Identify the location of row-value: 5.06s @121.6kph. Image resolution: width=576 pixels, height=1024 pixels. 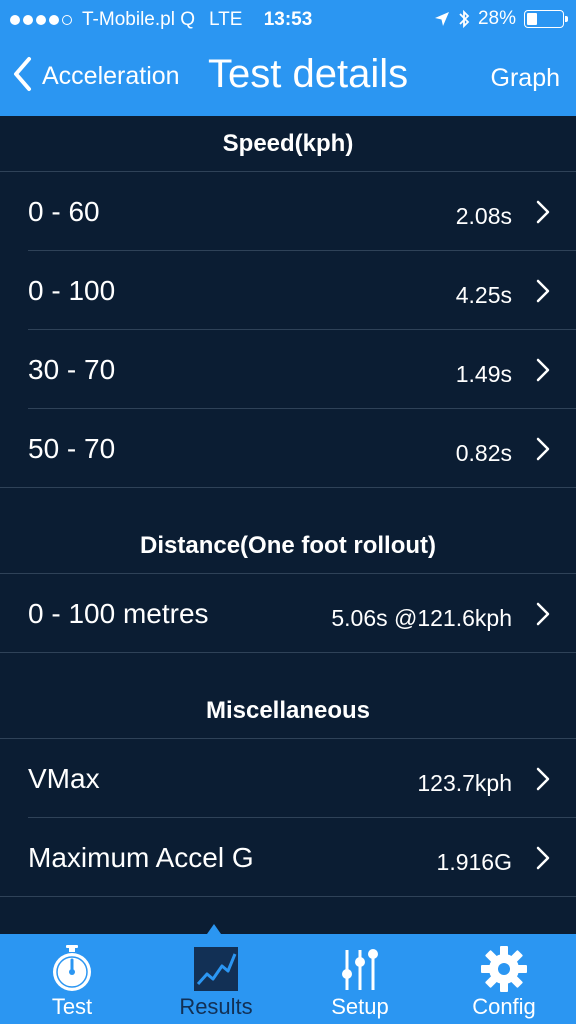
(421, 618).